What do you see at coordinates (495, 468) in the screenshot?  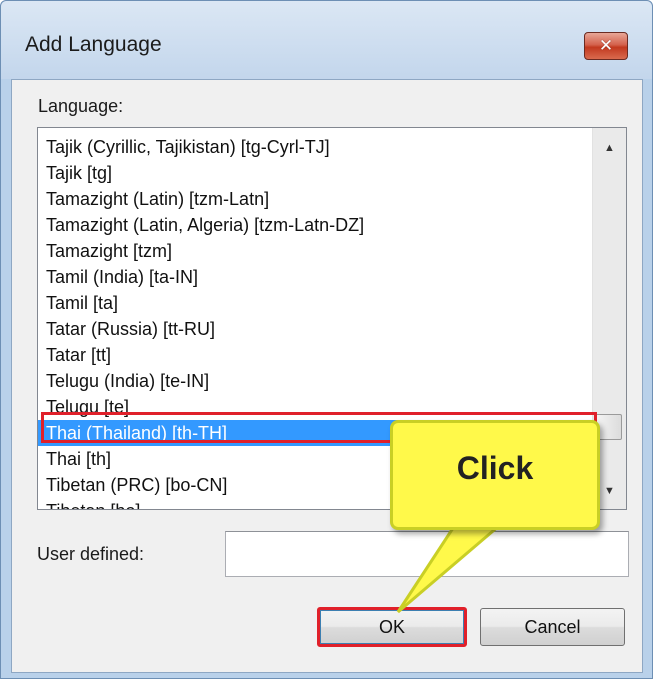 I see `callout-text: Click` at bounding box center [495, 468].